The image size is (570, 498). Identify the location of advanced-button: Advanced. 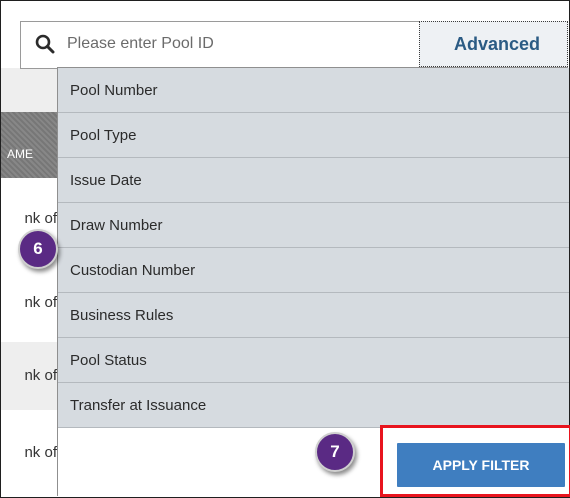
(493, 44).